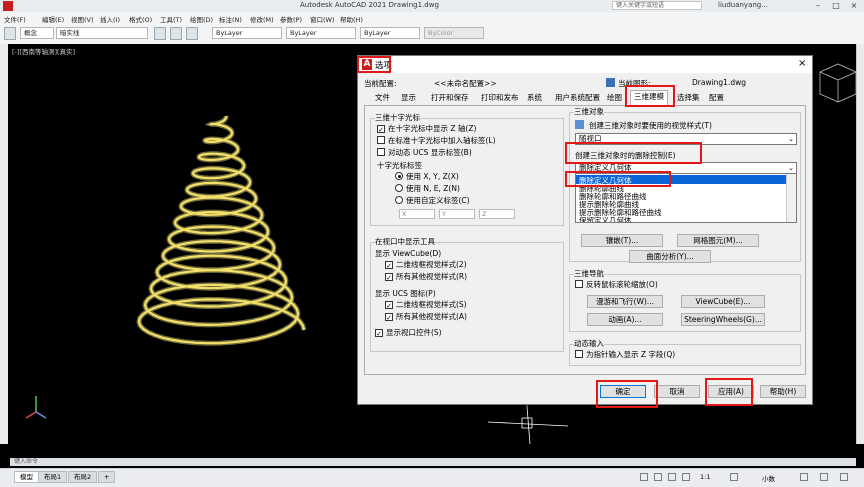 Image resolution: width=864 pixels, height=487 pixels. I want to click on dialog-title-bar: A 选项 ×, so click(585, 64).